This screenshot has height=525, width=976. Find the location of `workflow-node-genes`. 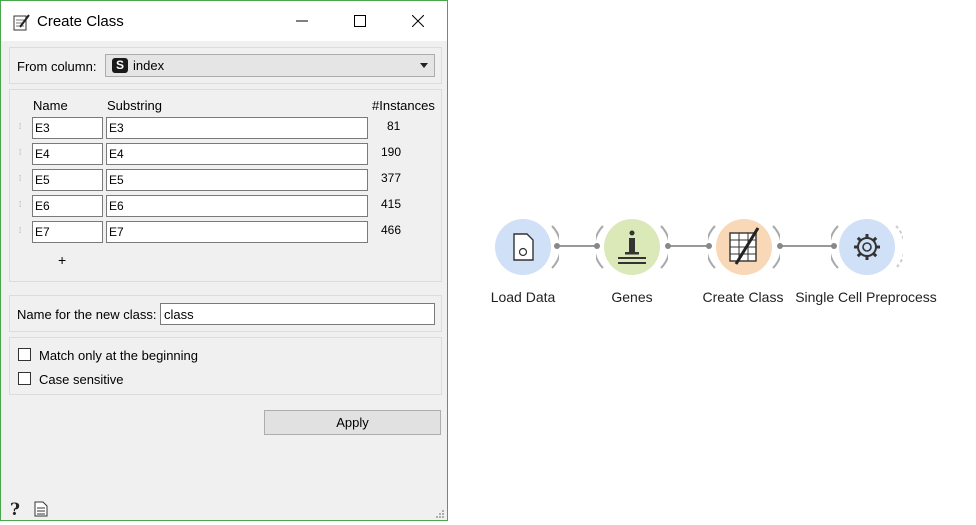

workflow-node-genes is located at coordinates (632, 247).